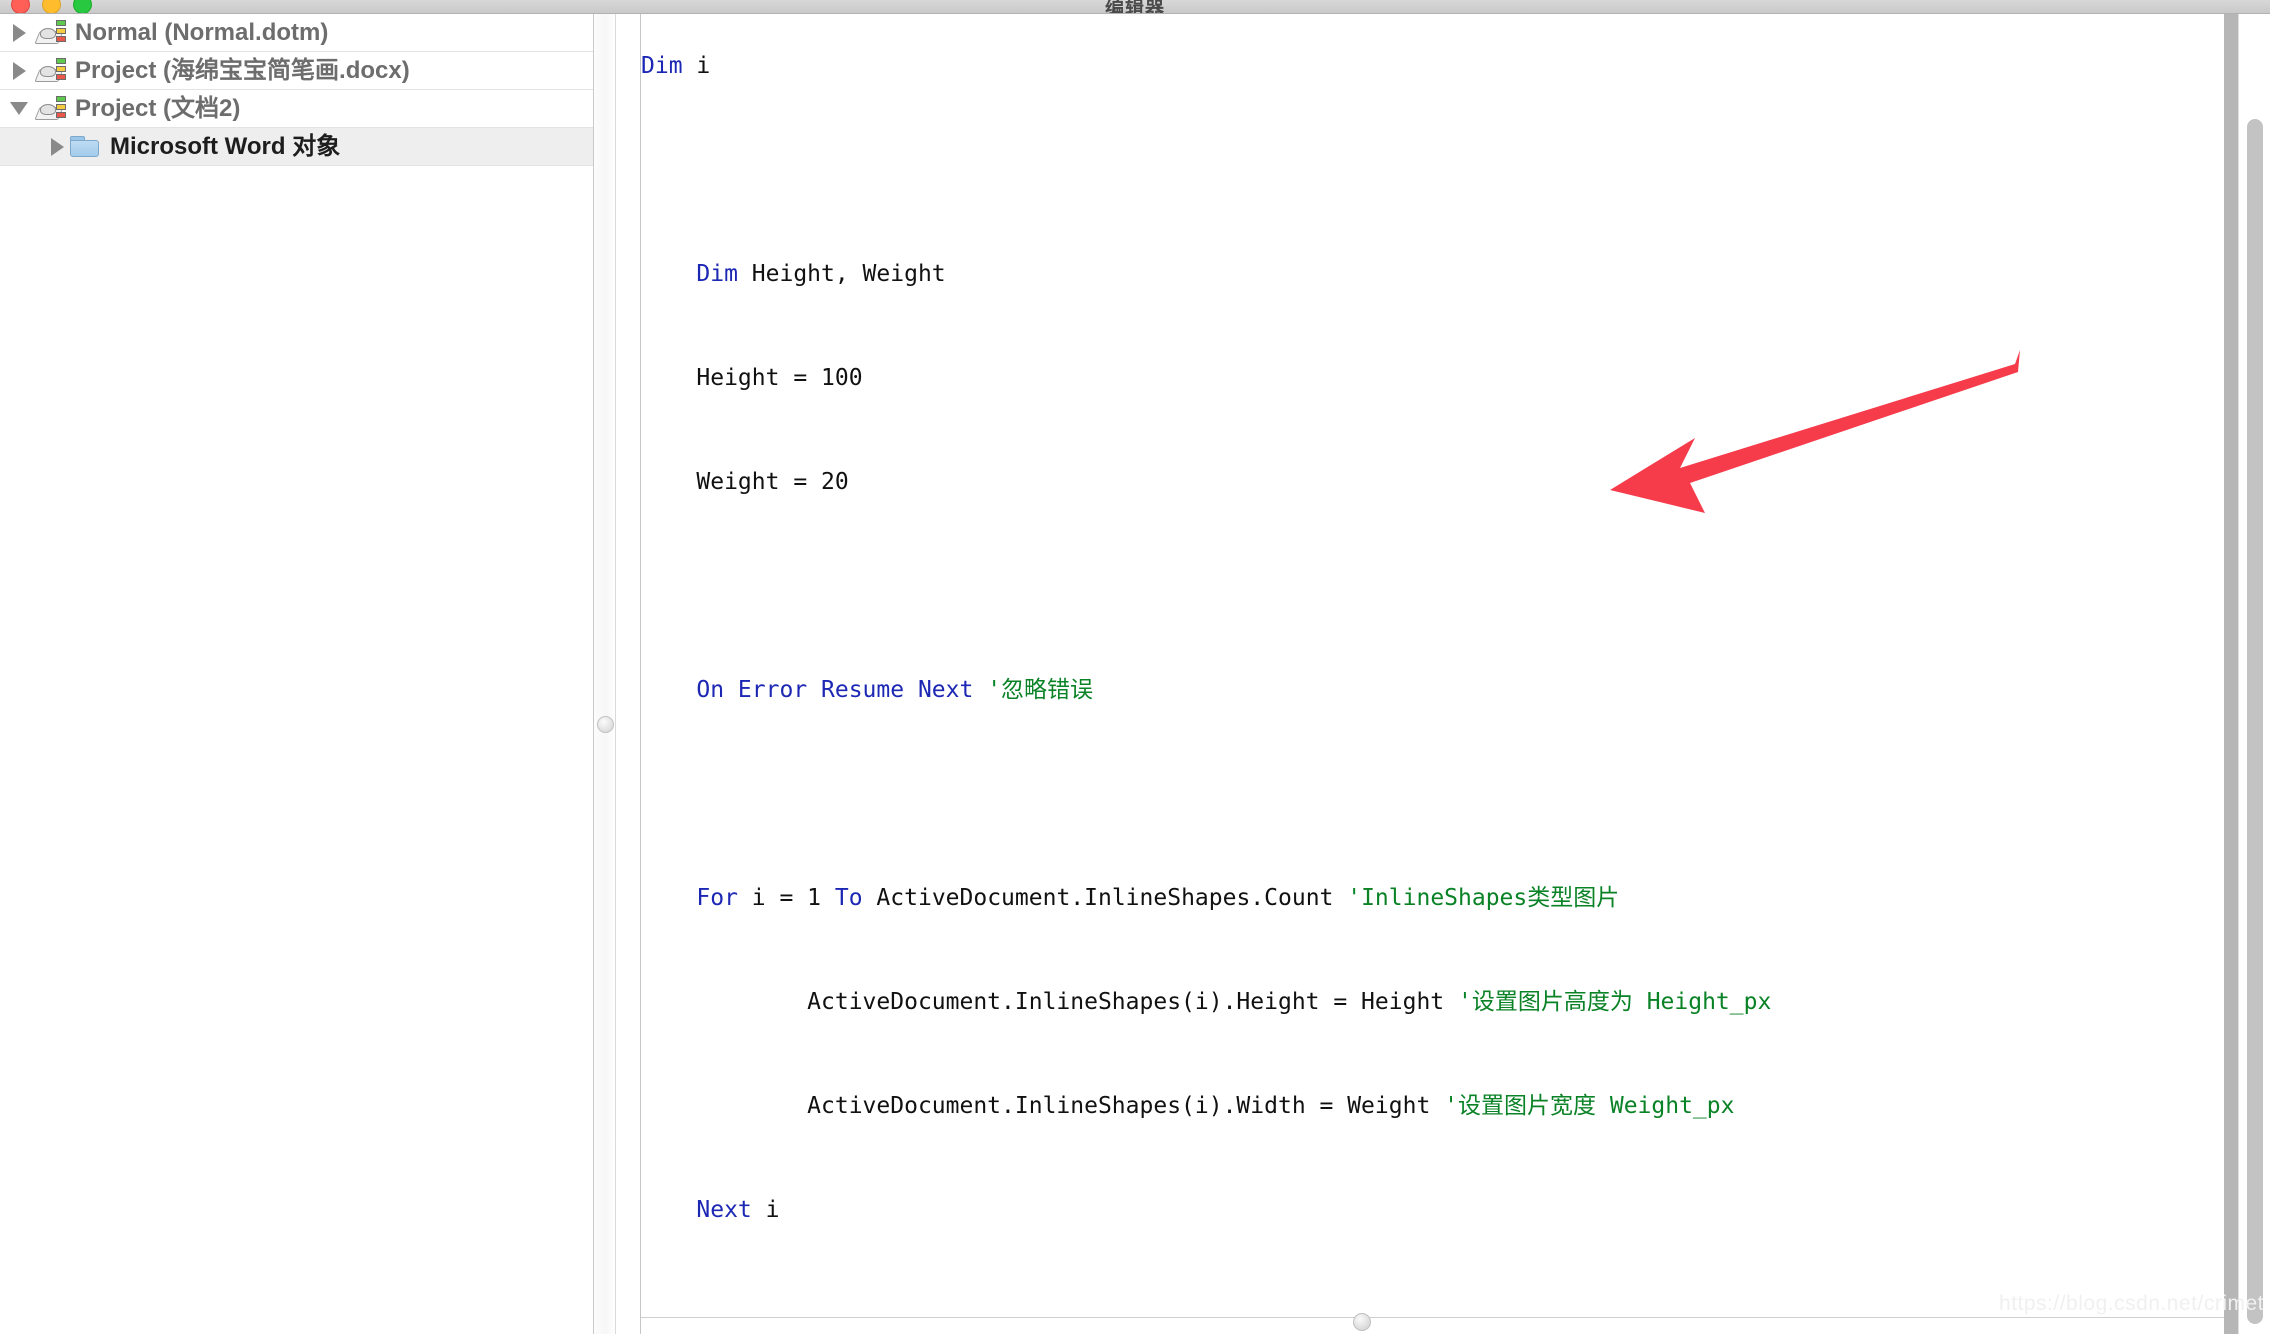 Image resolution: width=2270 pixels, height=1334 pixels. Describe the element at coordinates (158, 108) in the screenshot. I see `tree-item-label: Project (文档2)` at that location.